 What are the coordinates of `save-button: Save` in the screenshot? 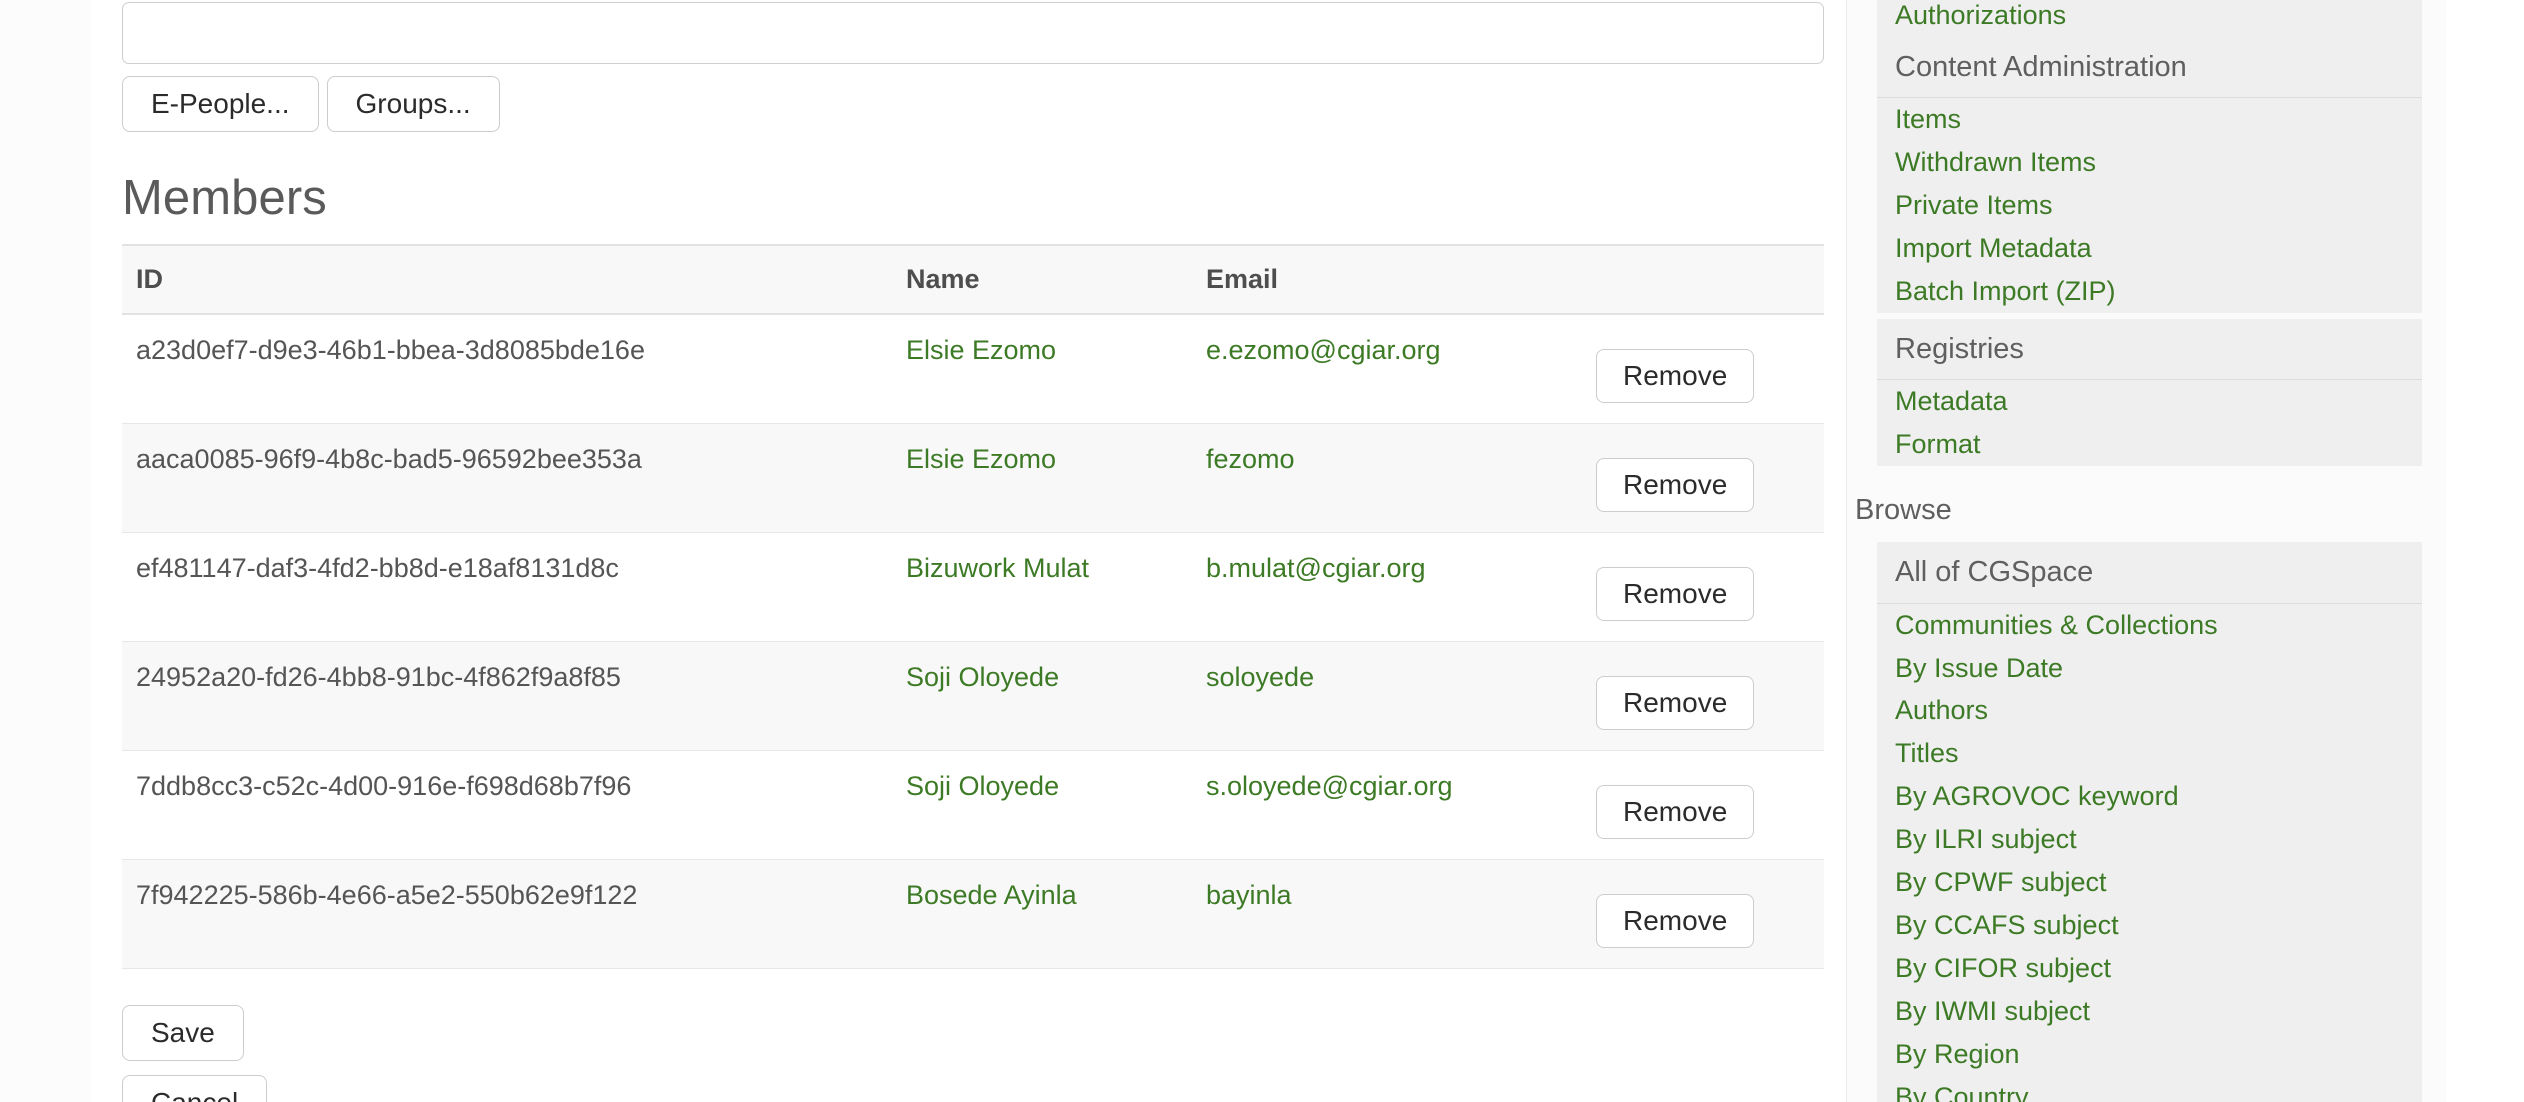 It's located at (183, 1033).